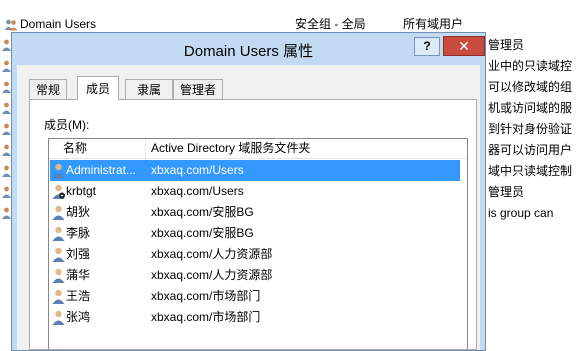 The width and height of the screenshot is (581, 351). I want to click on close-button: ✕, so click(464, 46).